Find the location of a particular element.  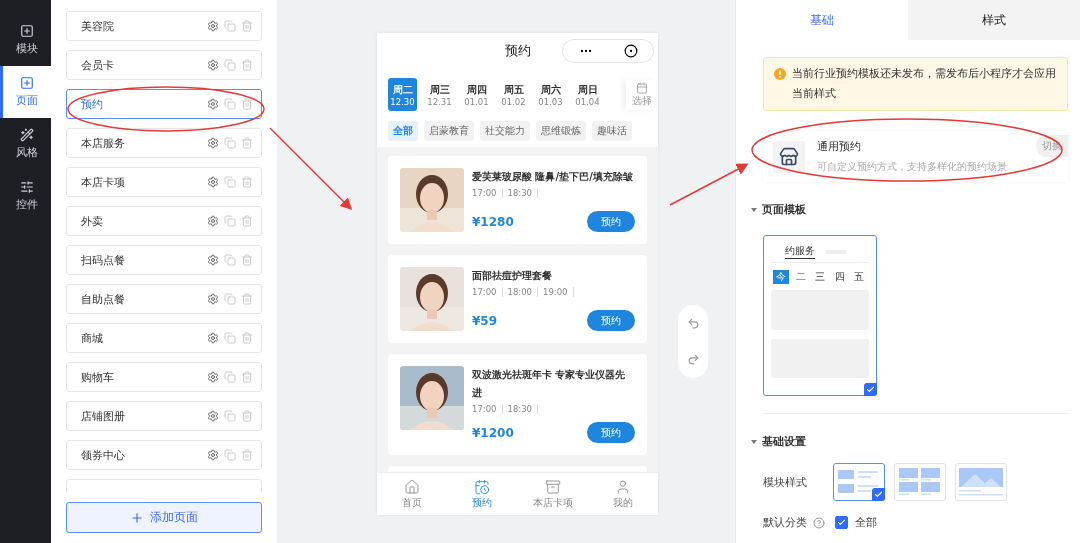

help-icon is located at coordinates (819, 522).